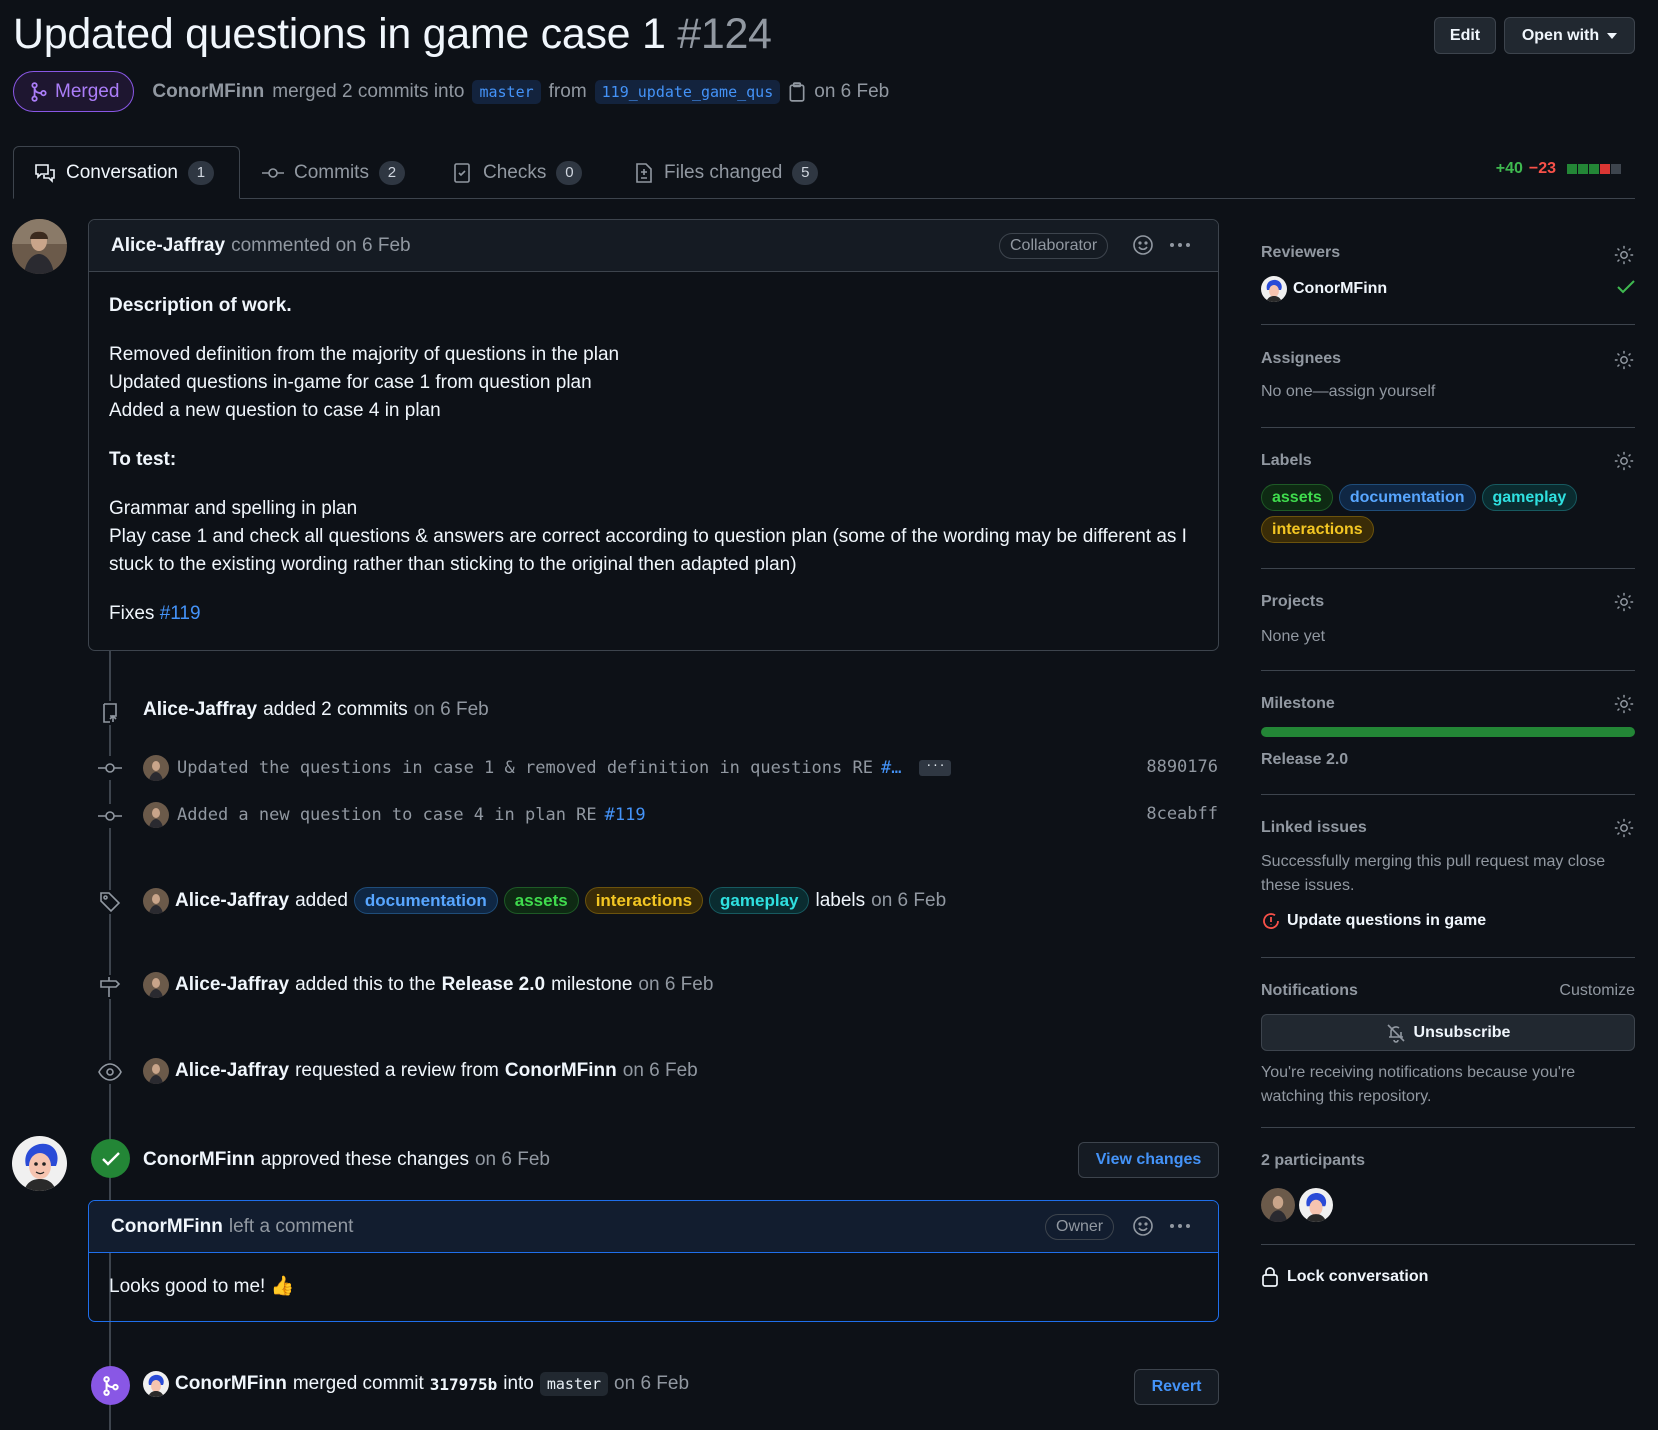 This screenshot has width=1658, height=1430. What do you see at coordinates (653, 614) in the screenshot?
I see `fixes-line: Fixes #119` at bounding box center [653, 614].